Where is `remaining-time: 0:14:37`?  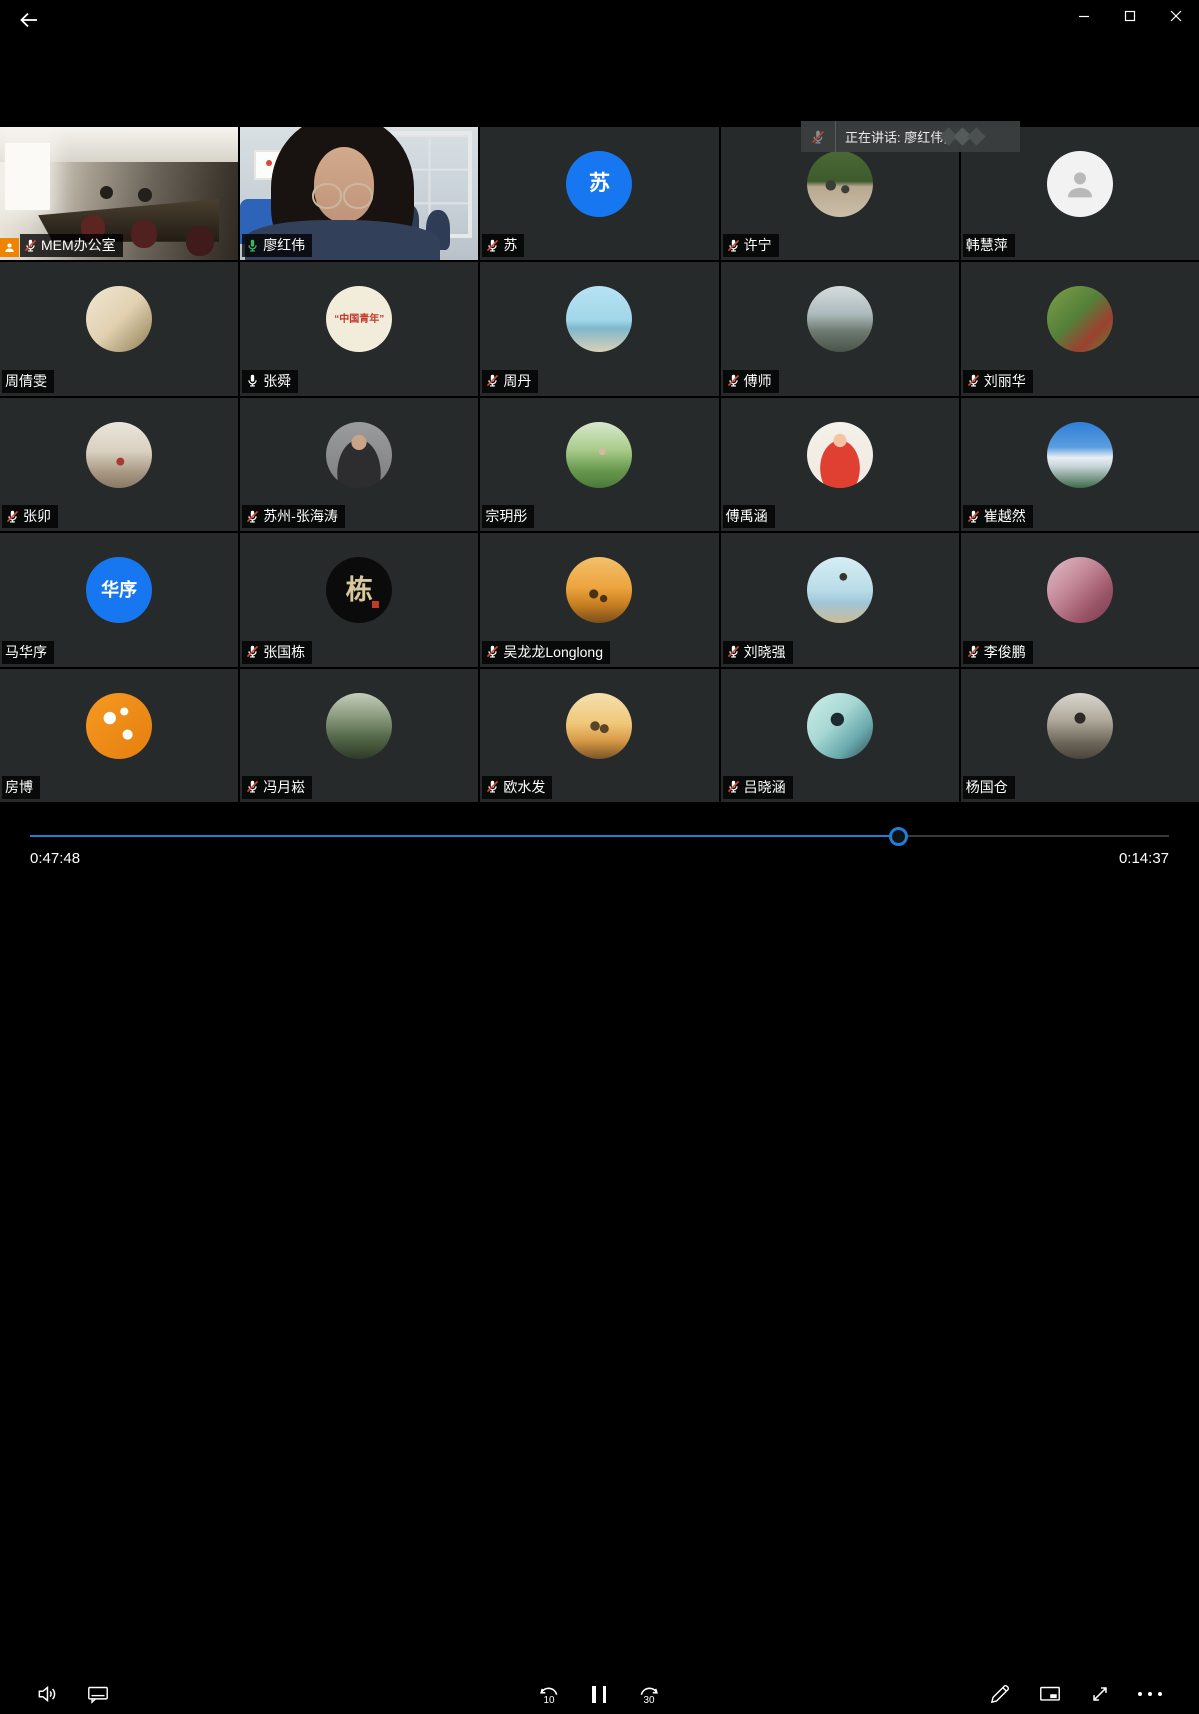 remaining-time: 0:14:37 is located at coordinates (1143, 858).